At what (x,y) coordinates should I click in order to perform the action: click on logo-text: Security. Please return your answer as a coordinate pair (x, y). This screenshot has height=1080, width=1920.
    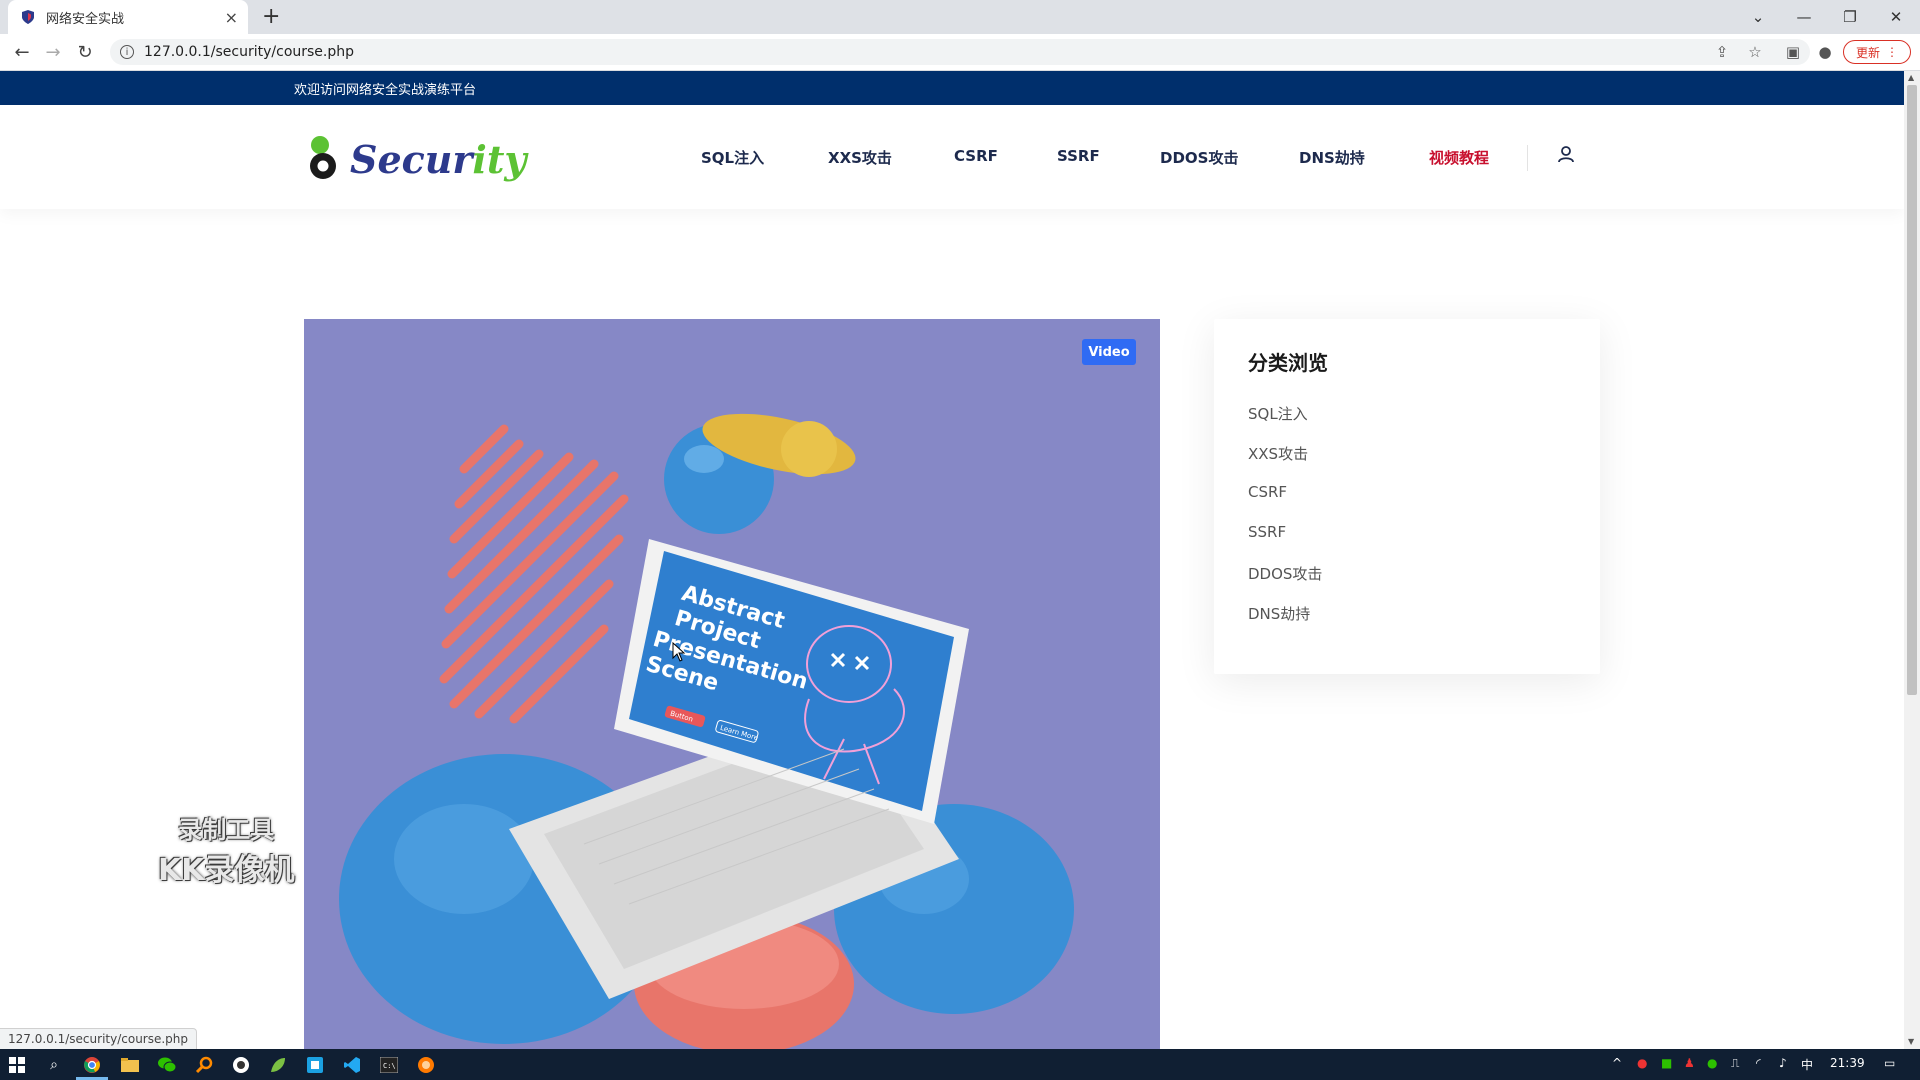
    Looking at the image, I should click on (438, 159).